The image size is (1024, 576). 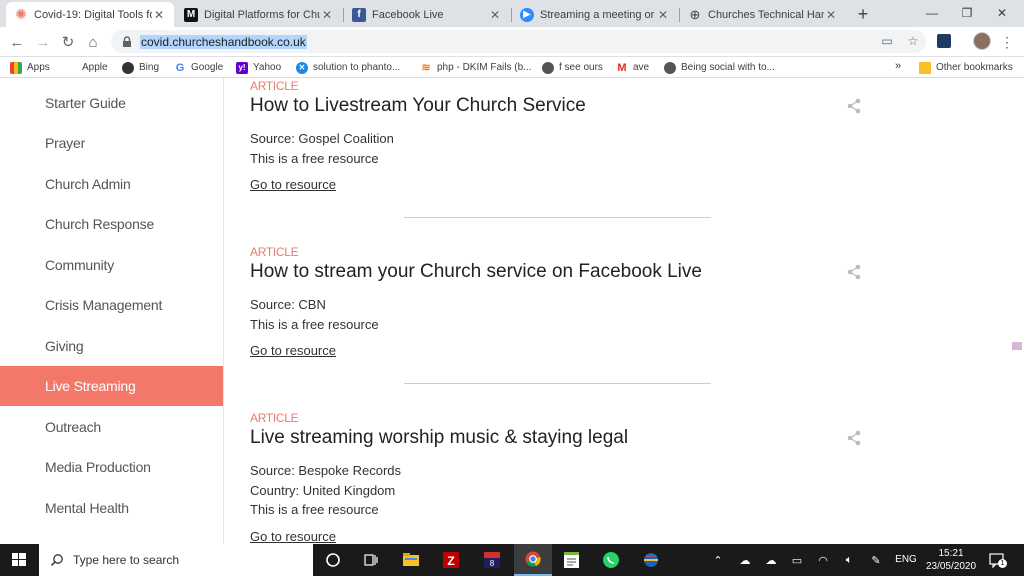 I want to click on notepad-app-icon, so click(x=572, y=560).